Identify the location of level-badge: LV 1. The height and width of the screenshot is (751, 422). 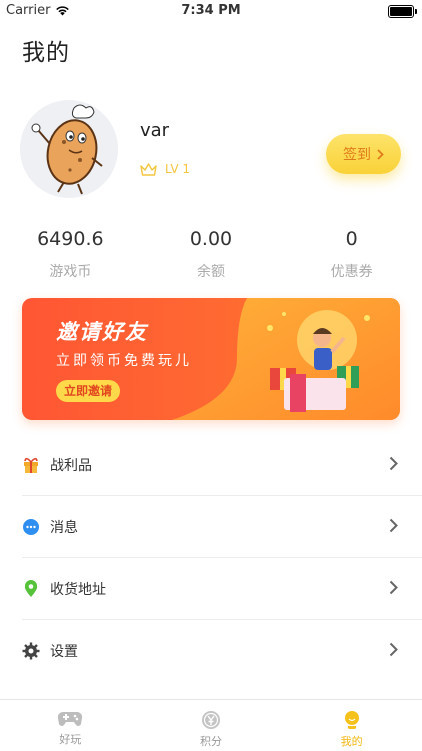
(165, 169).